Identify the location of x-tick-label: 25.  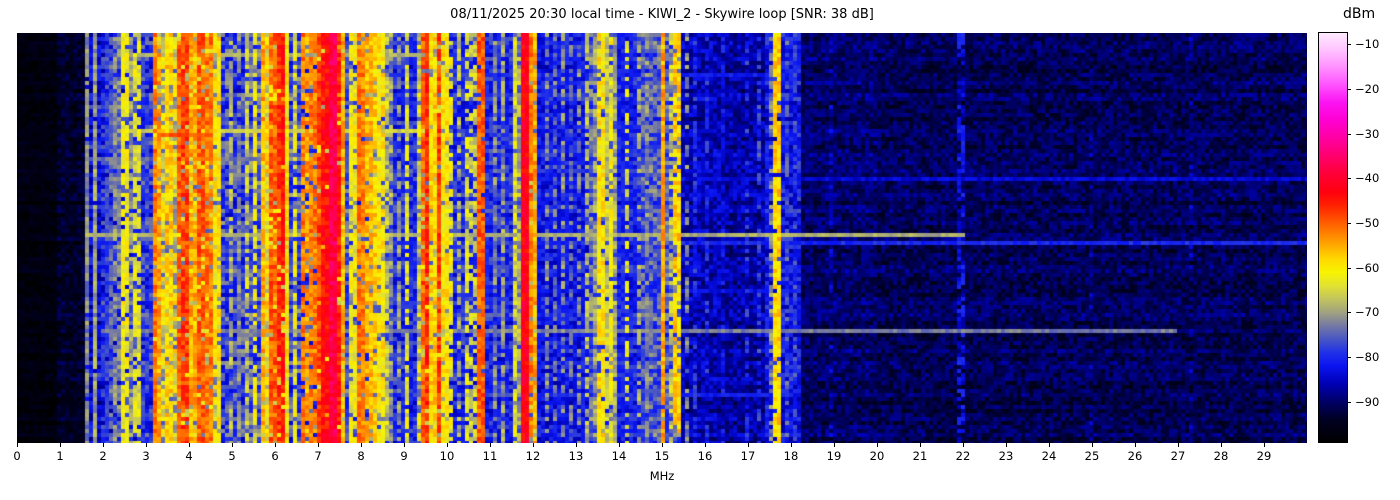
(1092, 456).